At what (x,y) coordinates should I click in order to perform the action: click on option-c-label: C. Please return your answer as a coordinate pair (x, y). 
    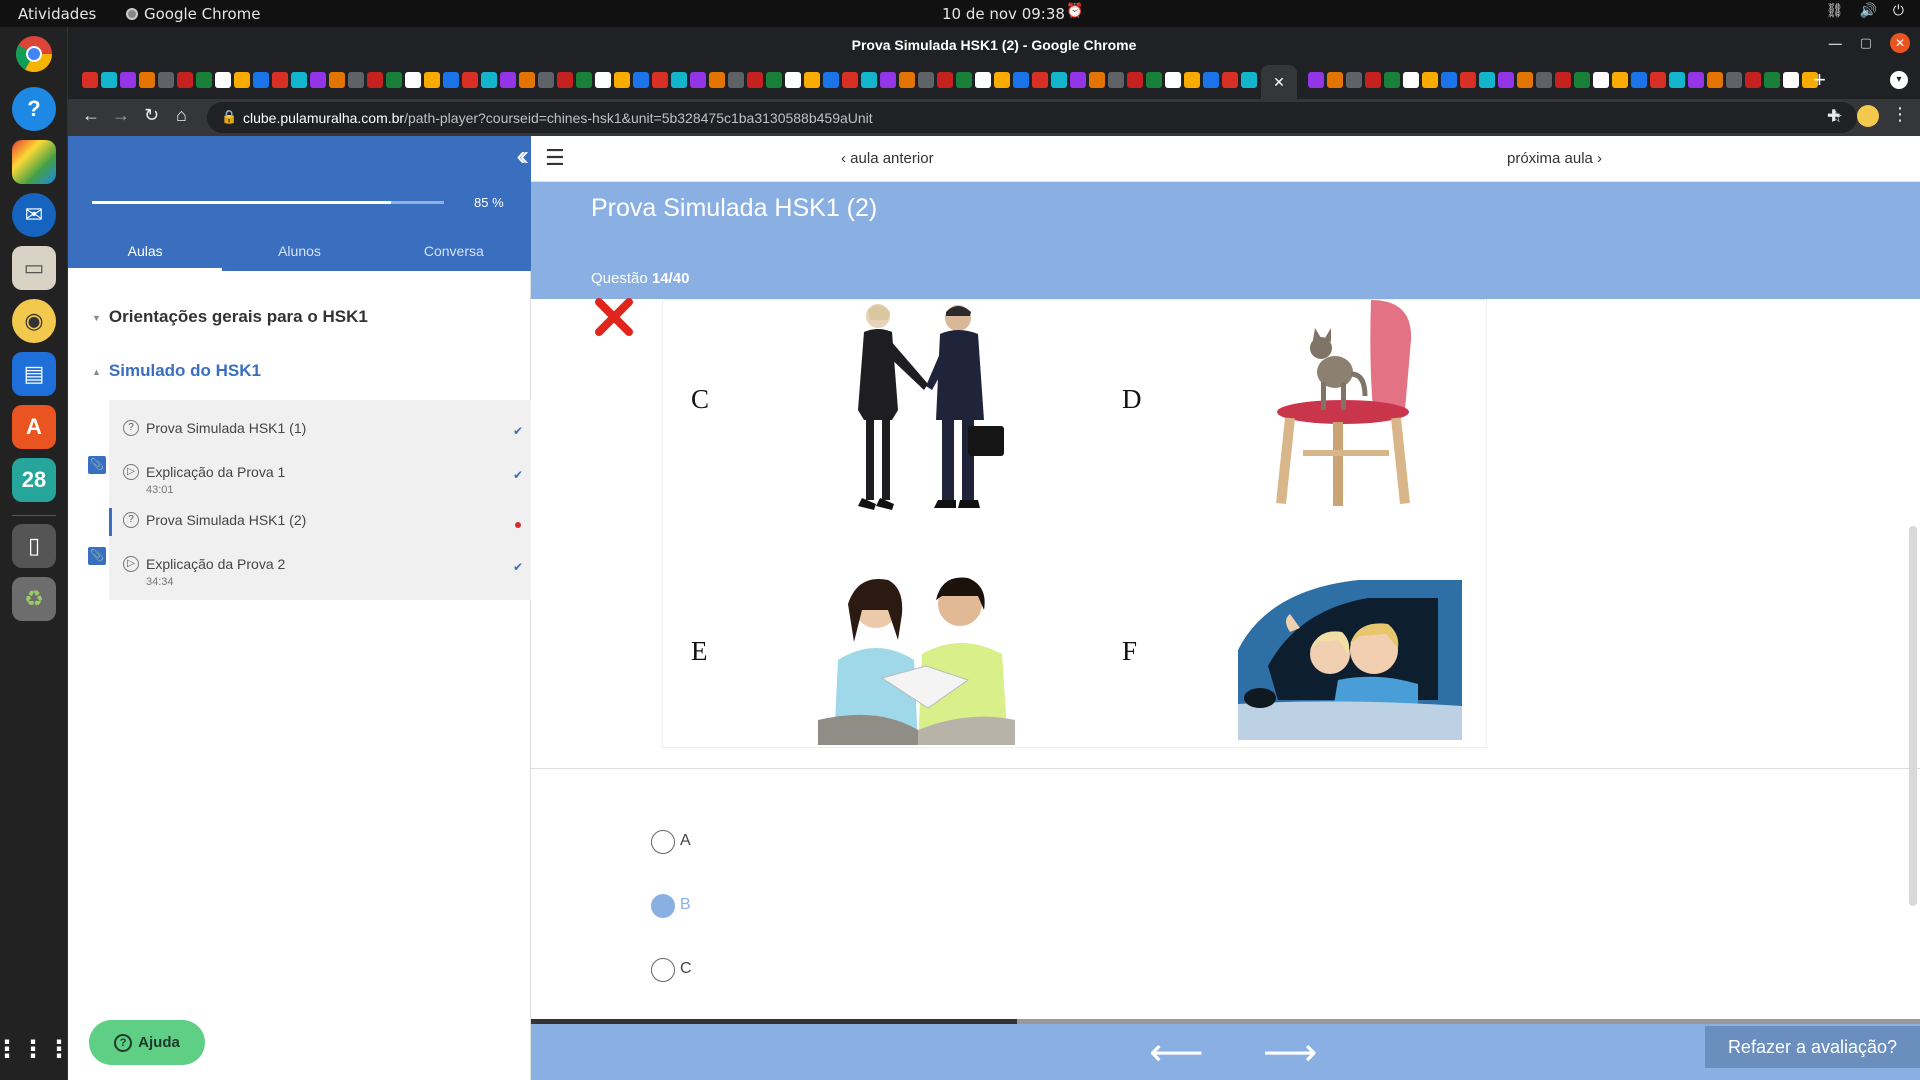
    Looking at the image, I should click on (686, 969).